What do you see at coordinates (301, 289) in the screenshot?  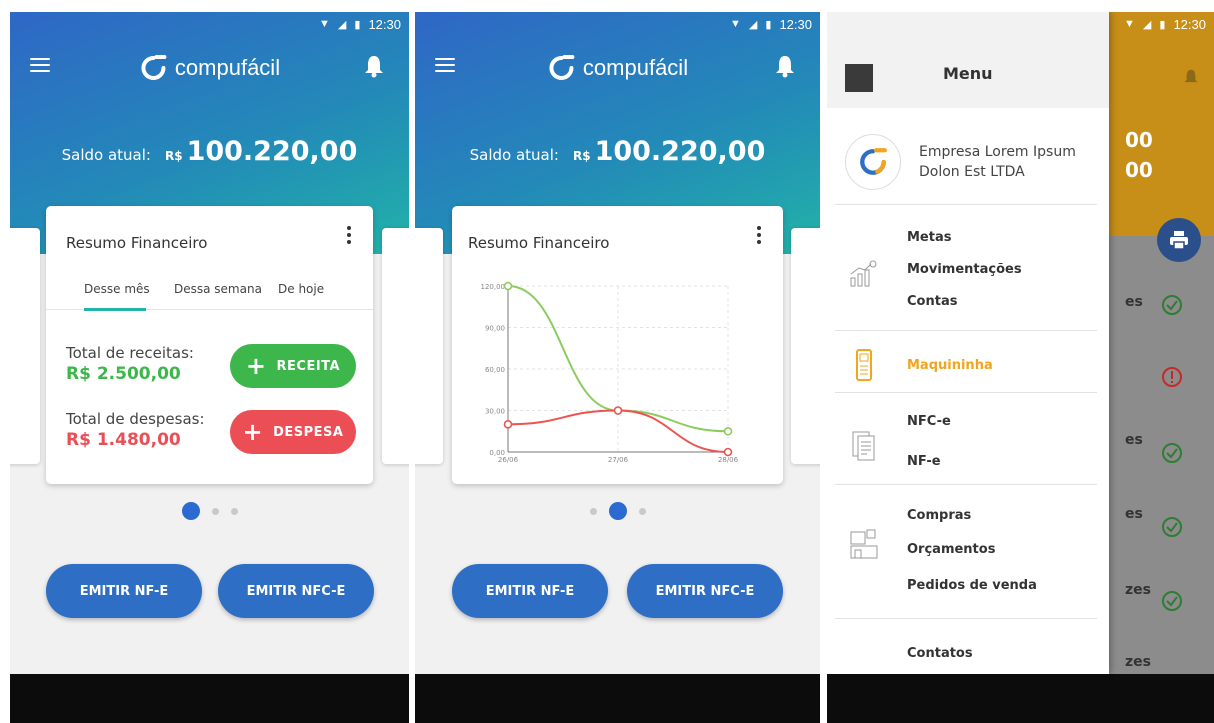 I see `tab-today: De hoje` at bounding box center [301, 289].